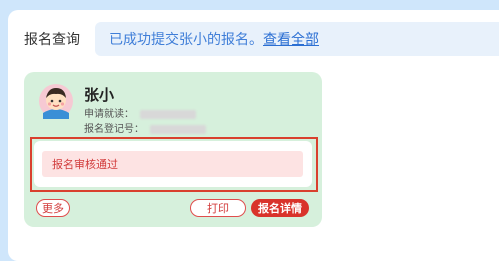  Describe the element at coordinates (280, 208) in the screenshot. I see `detail-button: 报名详情` at that location.